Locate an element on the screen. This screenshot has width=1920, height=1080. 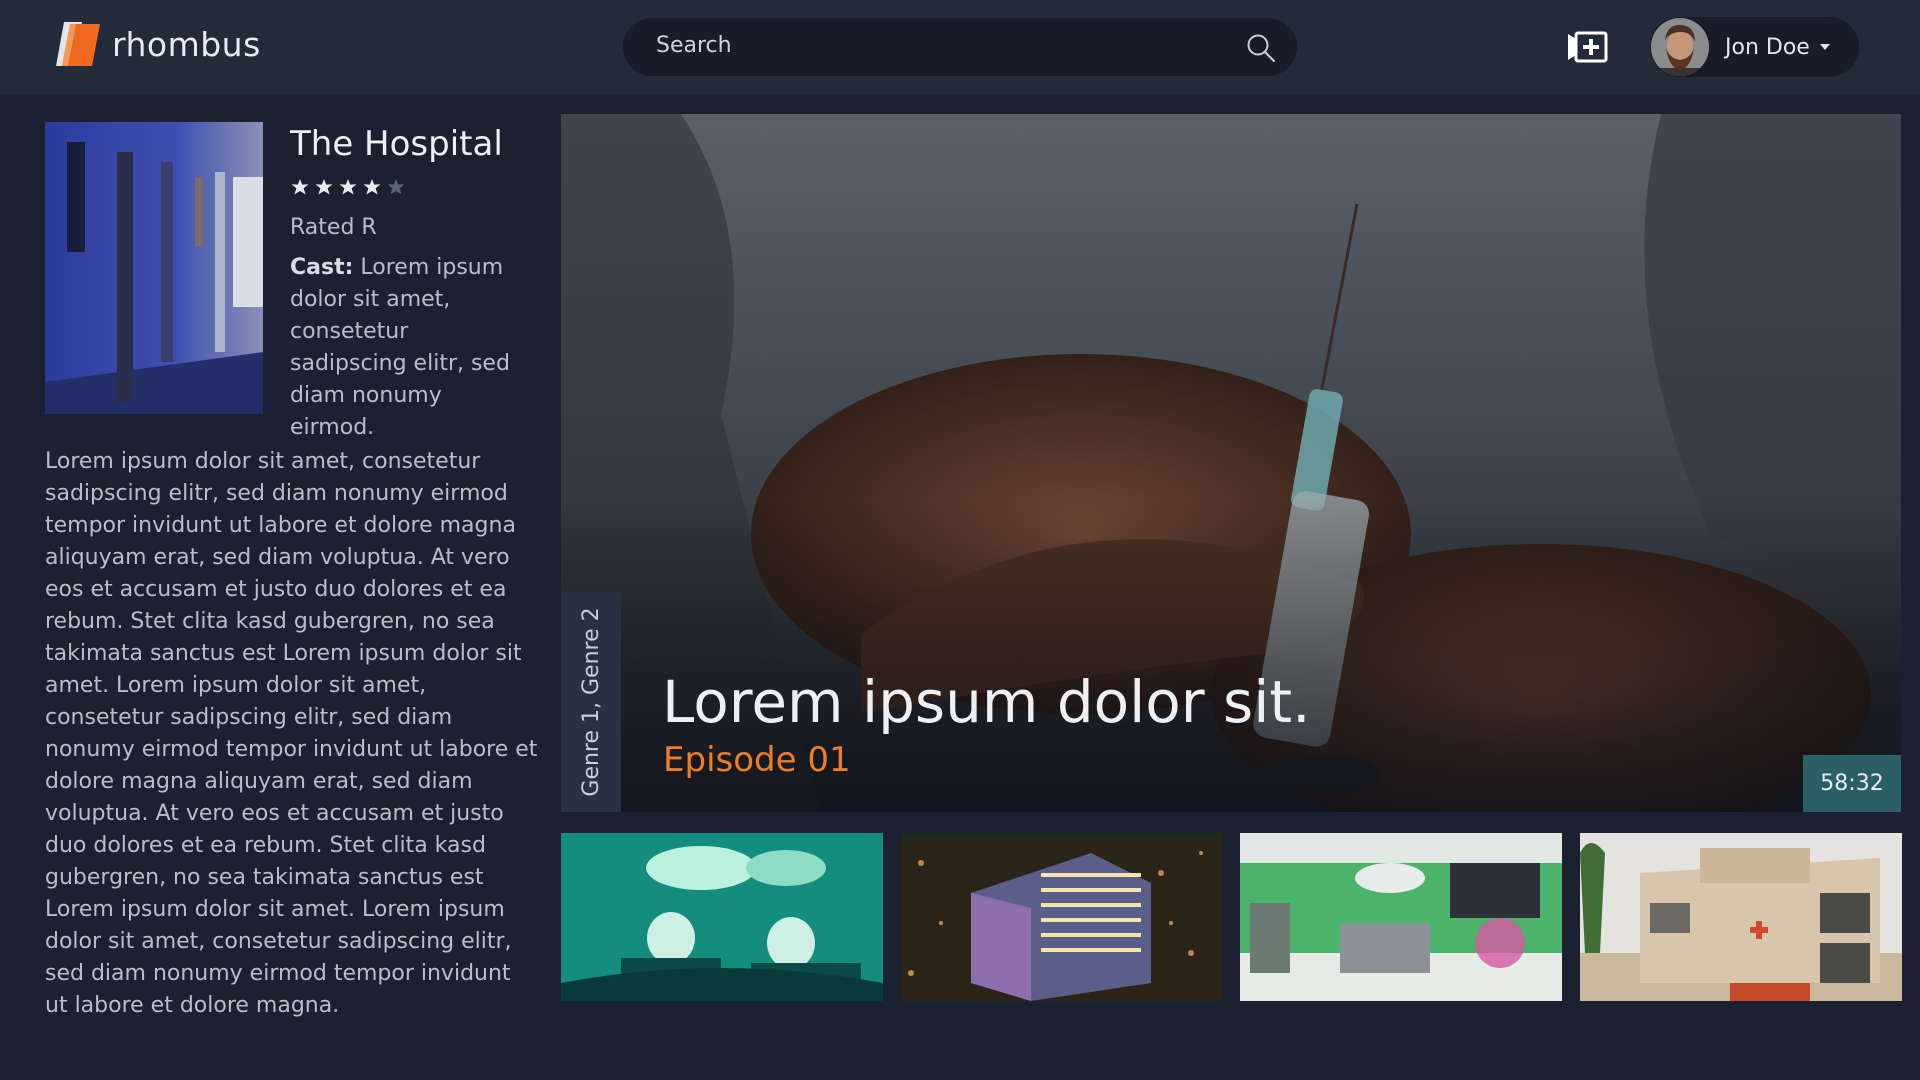
duration-badge: 58:32 is located at coordinates (1852, 783).